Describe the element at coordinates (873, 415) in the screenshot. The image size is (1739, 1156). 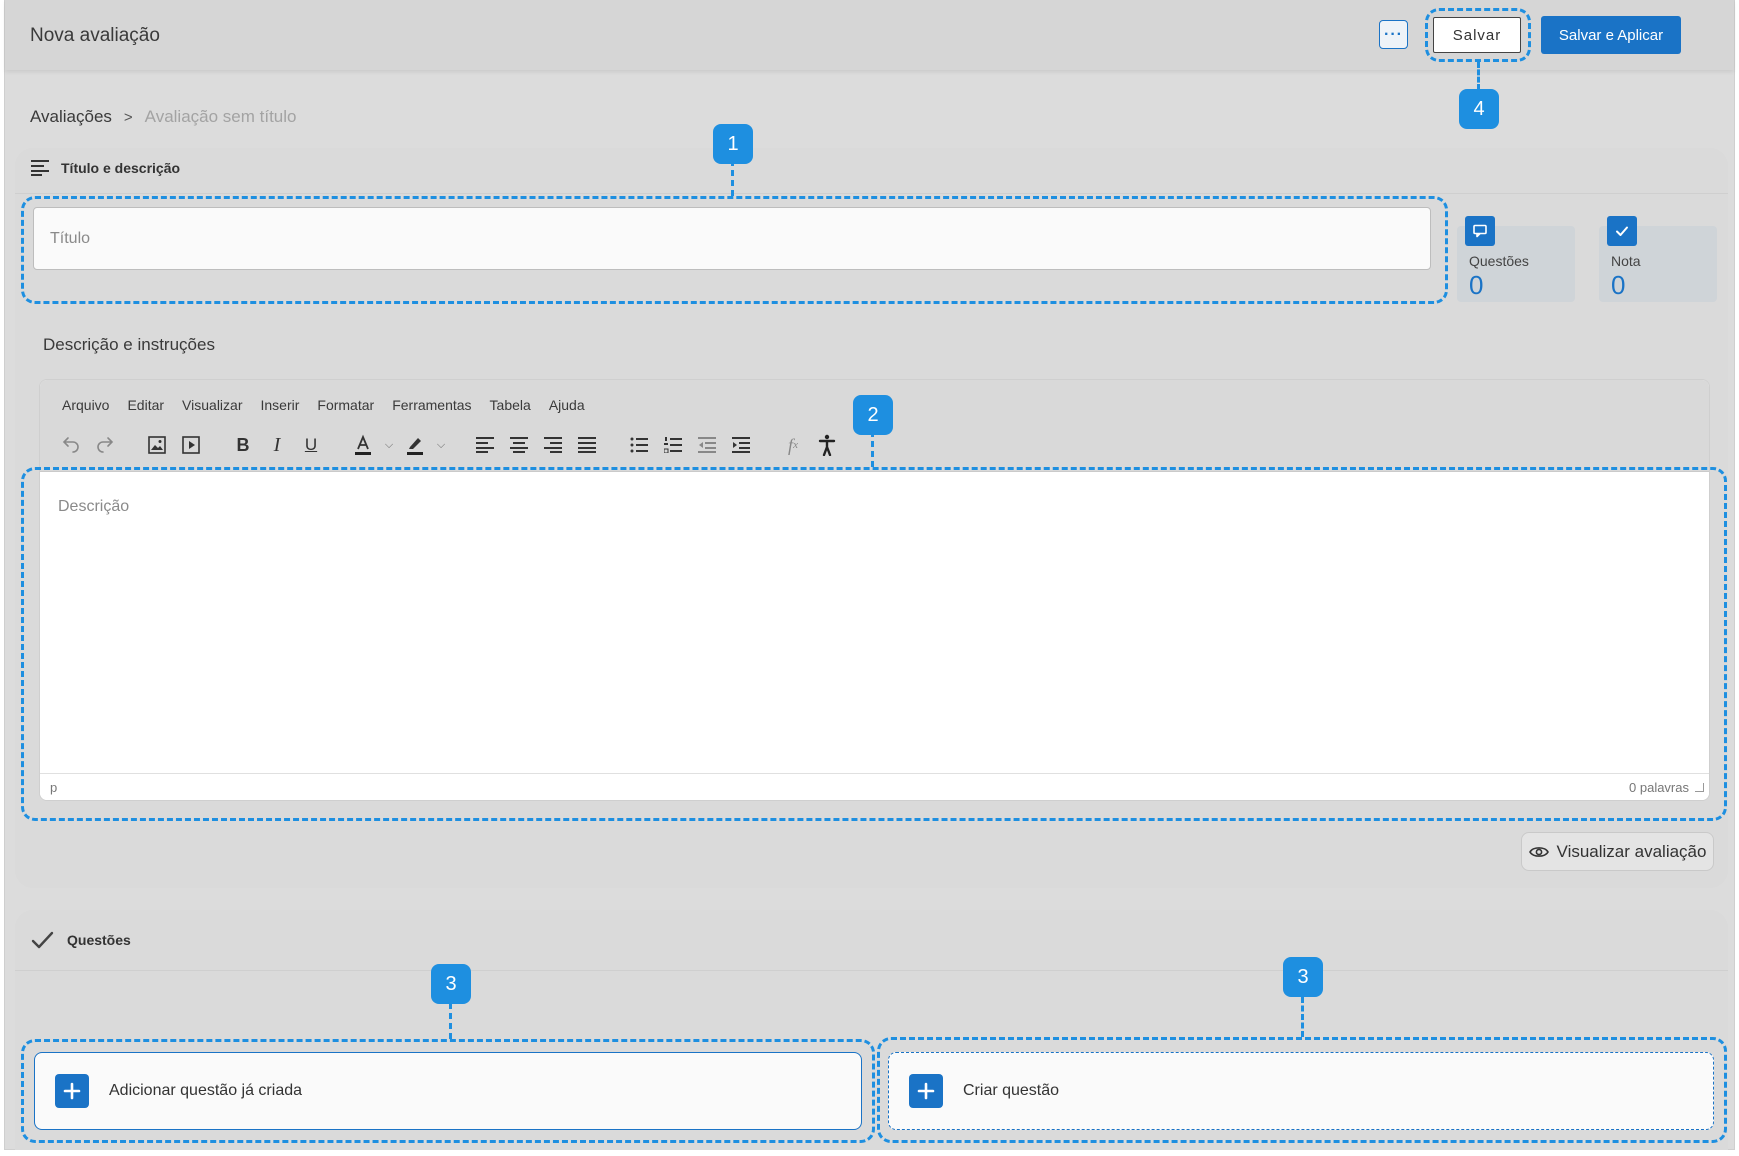
I see `annotation-badge-2: 2` at that location.